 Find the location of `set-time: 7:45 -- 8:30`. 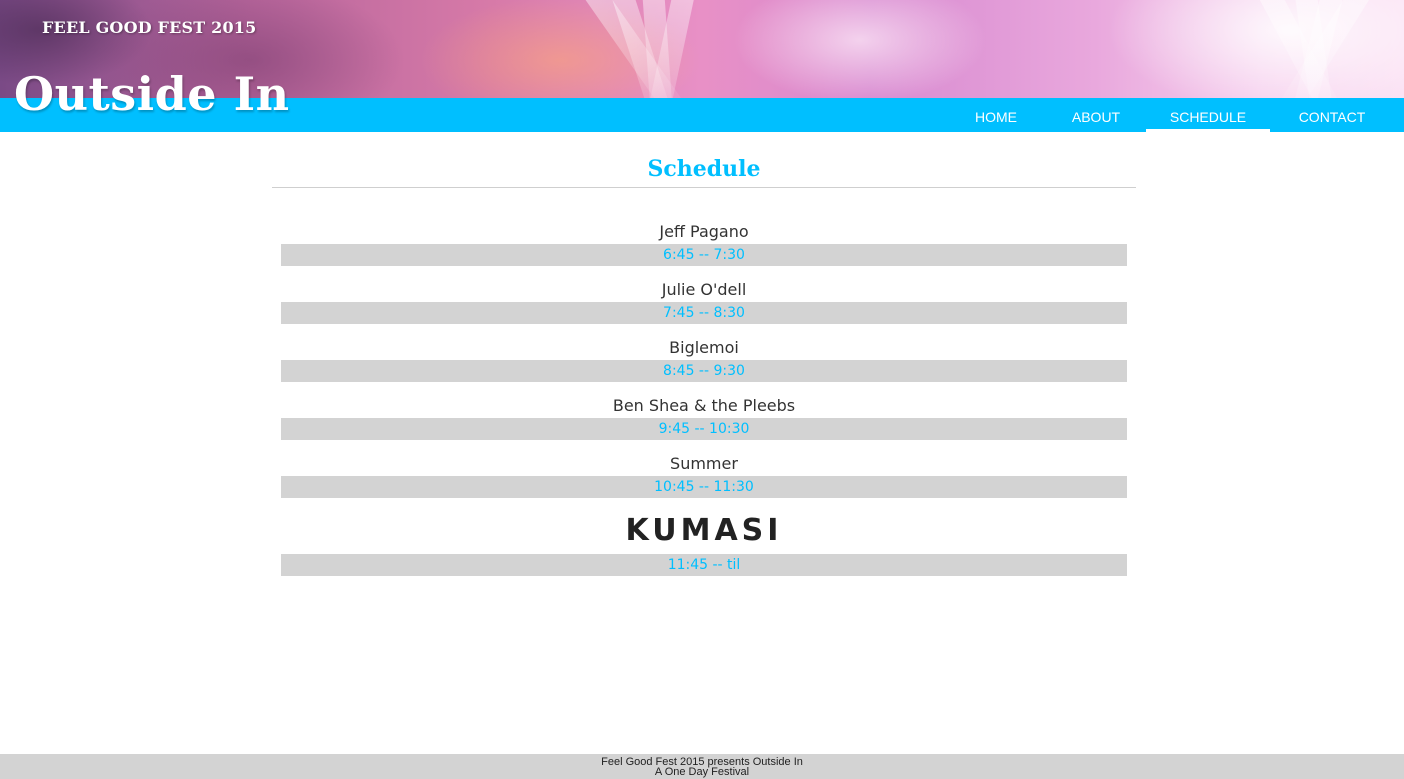

set-time: 7:45 -- 8:30 is located at coordinates (704, 313).